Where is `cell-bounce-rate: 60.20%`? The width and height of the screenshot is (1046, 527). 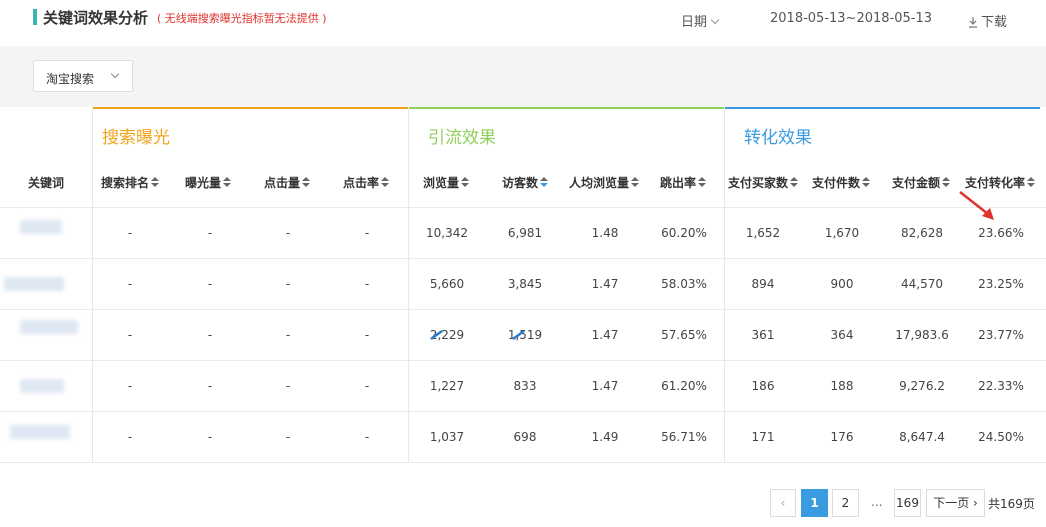 cell-bounce-rate: 60.20% is located at coordinates (684, 233).